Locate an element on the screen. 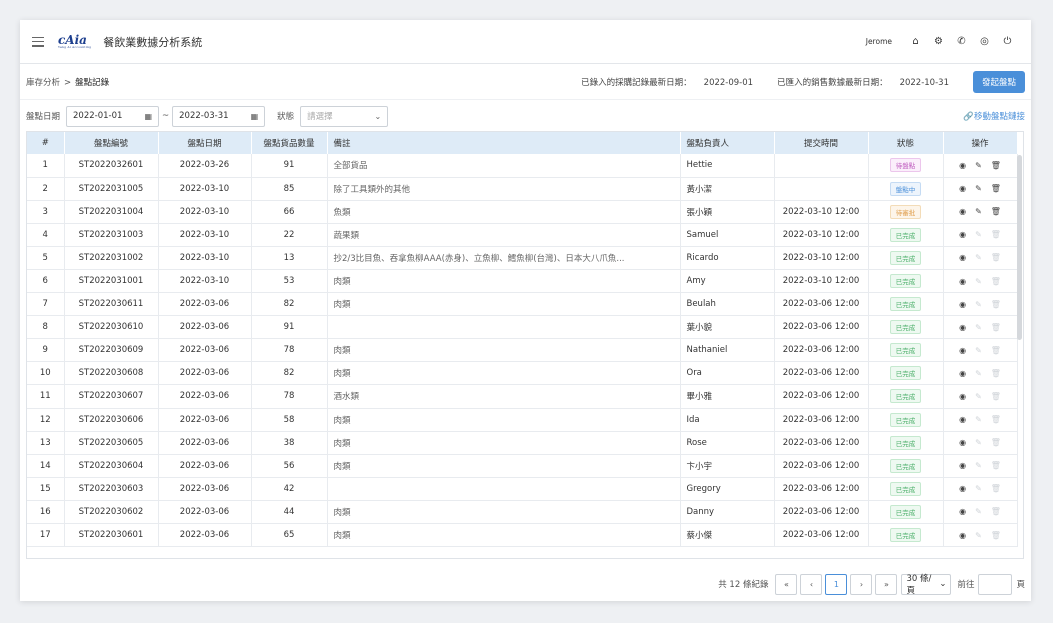  cell-owner: Gregory is located at coordinates (727, 489).